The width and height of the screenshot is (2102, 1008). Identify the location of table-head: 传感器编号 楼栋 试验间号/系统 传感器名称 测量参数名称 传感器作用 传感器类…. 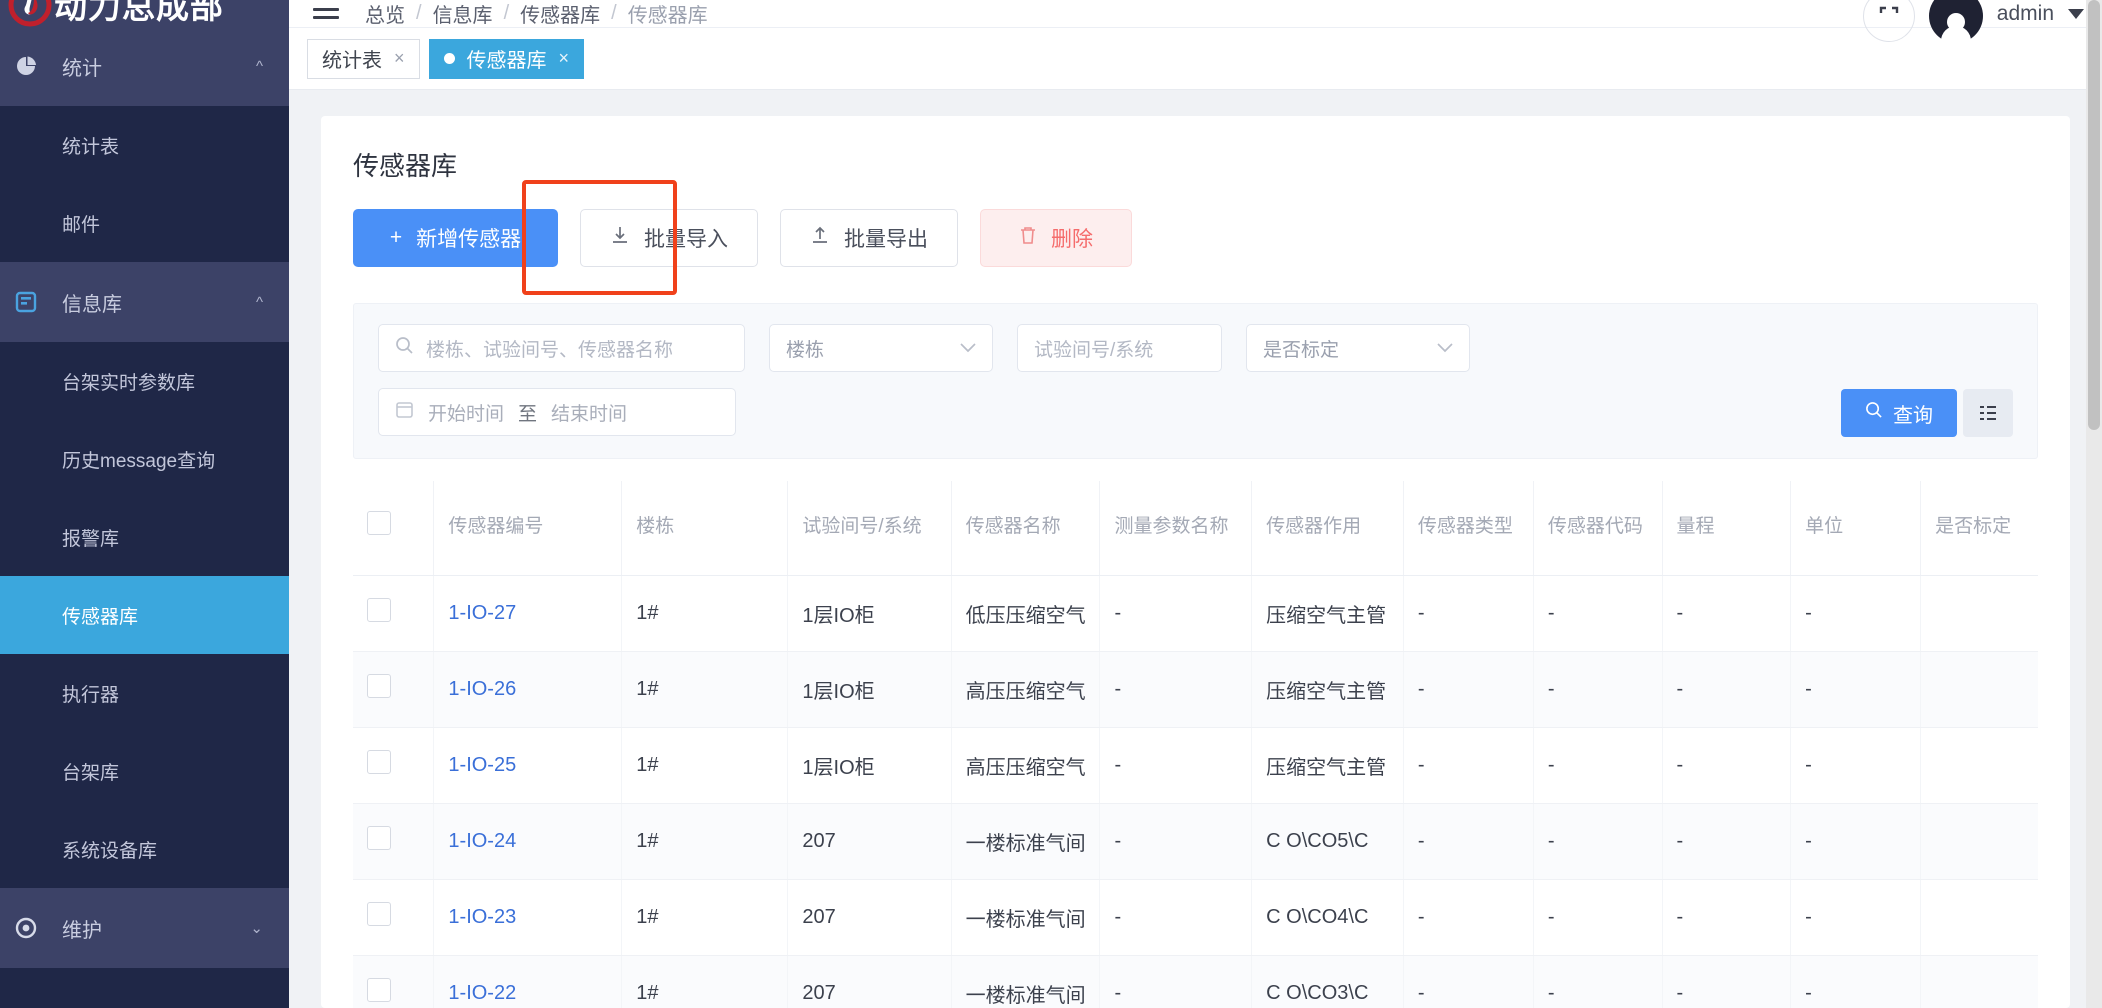
(1195, 528).